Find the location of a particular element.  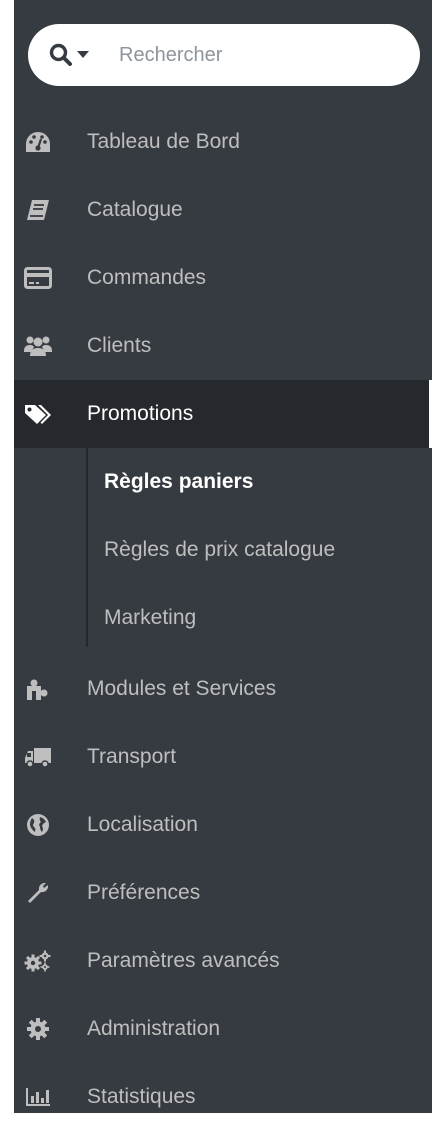

menu-item-label: Transport is located at coordinates (132, 756).